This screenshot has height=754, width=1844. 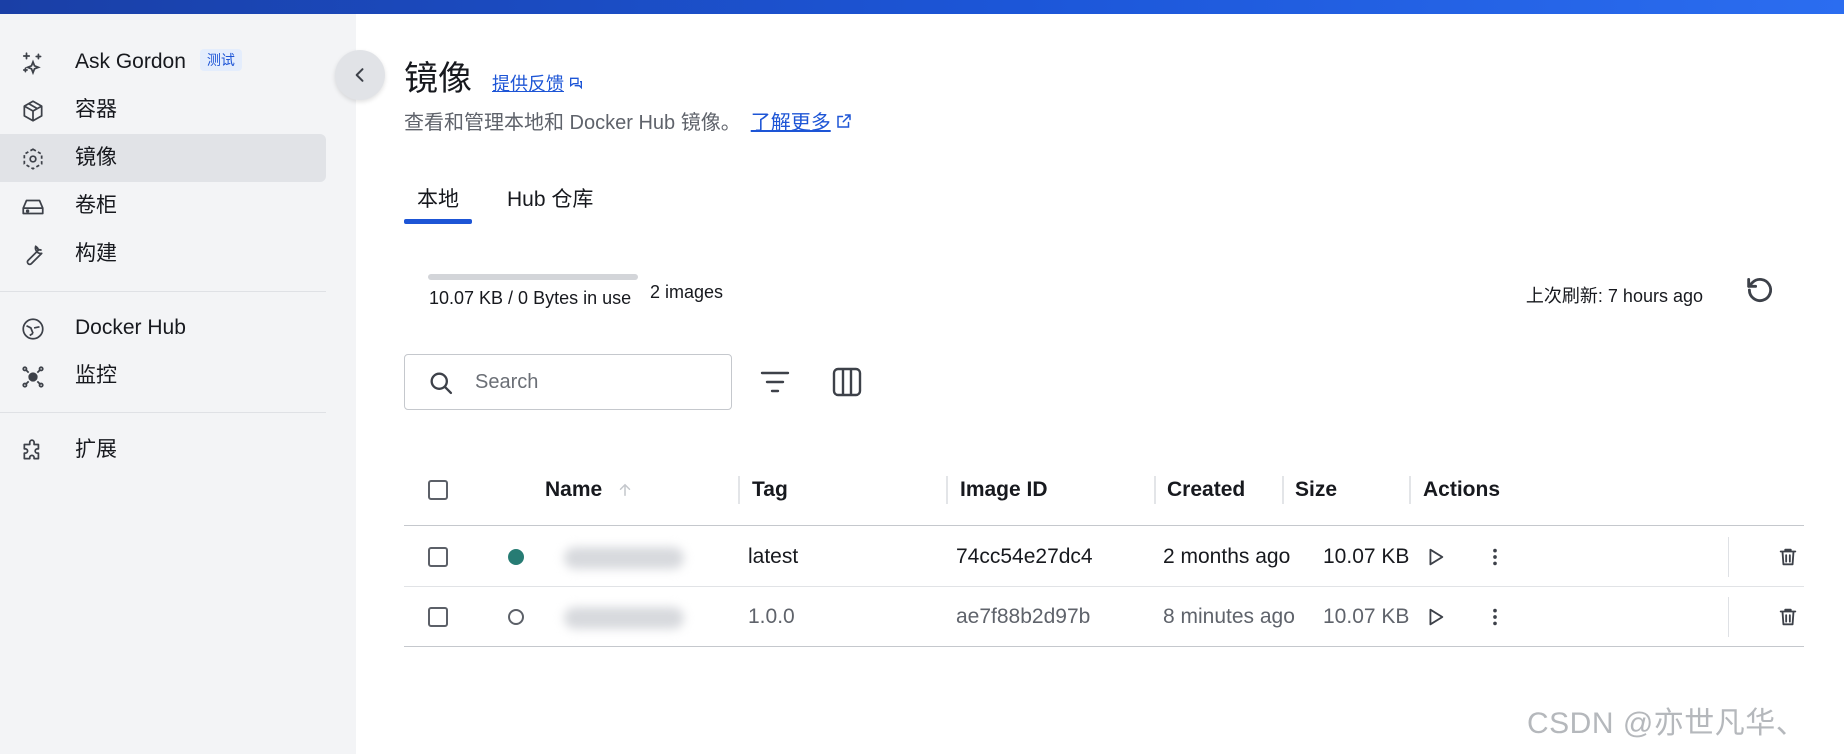 I want to click on refresh-button, so click(x=1760, y=290).